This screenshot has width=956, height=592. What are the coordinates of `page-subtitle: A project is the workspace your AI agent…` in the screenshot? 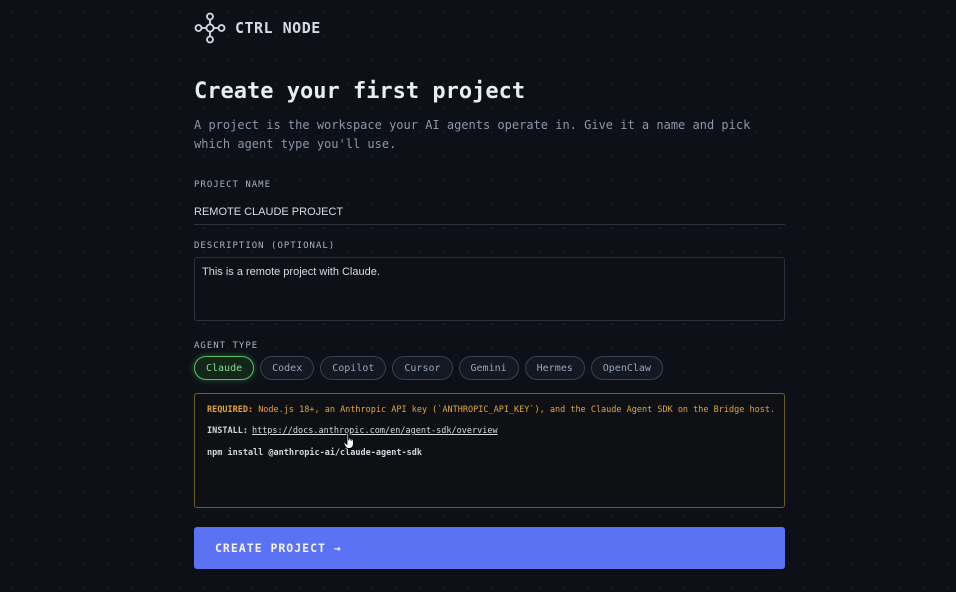 It's located at (472, 134).